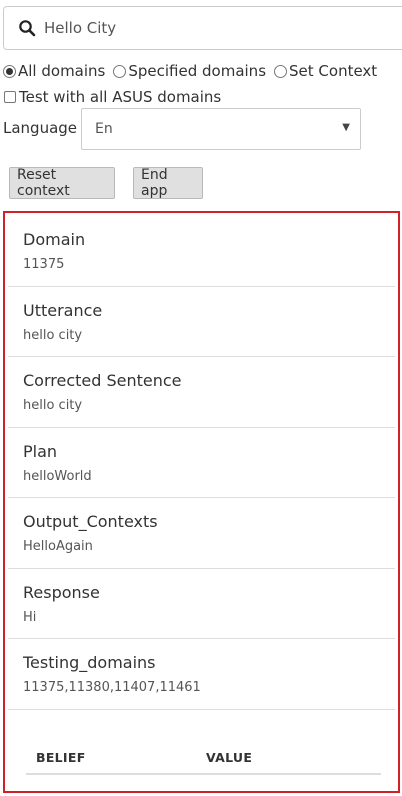  I want to click on test-all-domains-option: Test with all ASUS domains, so click(112, 97).